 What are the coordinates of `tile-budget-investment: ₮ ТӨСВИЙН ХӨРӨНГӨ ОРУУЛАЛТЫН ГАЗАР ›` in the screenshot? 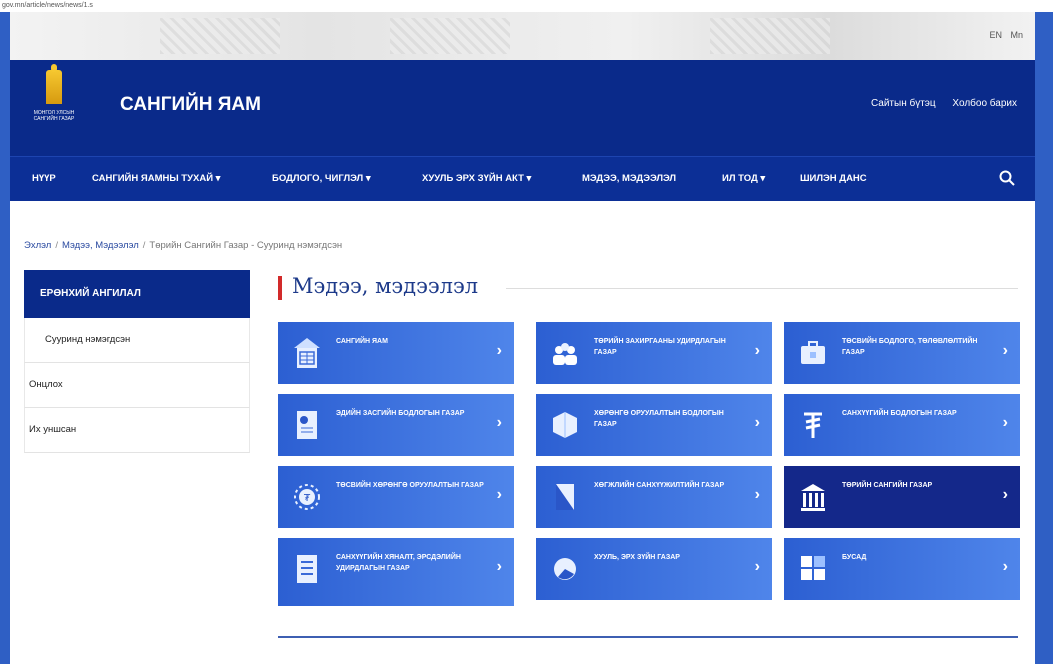 It's located at (396, 497).